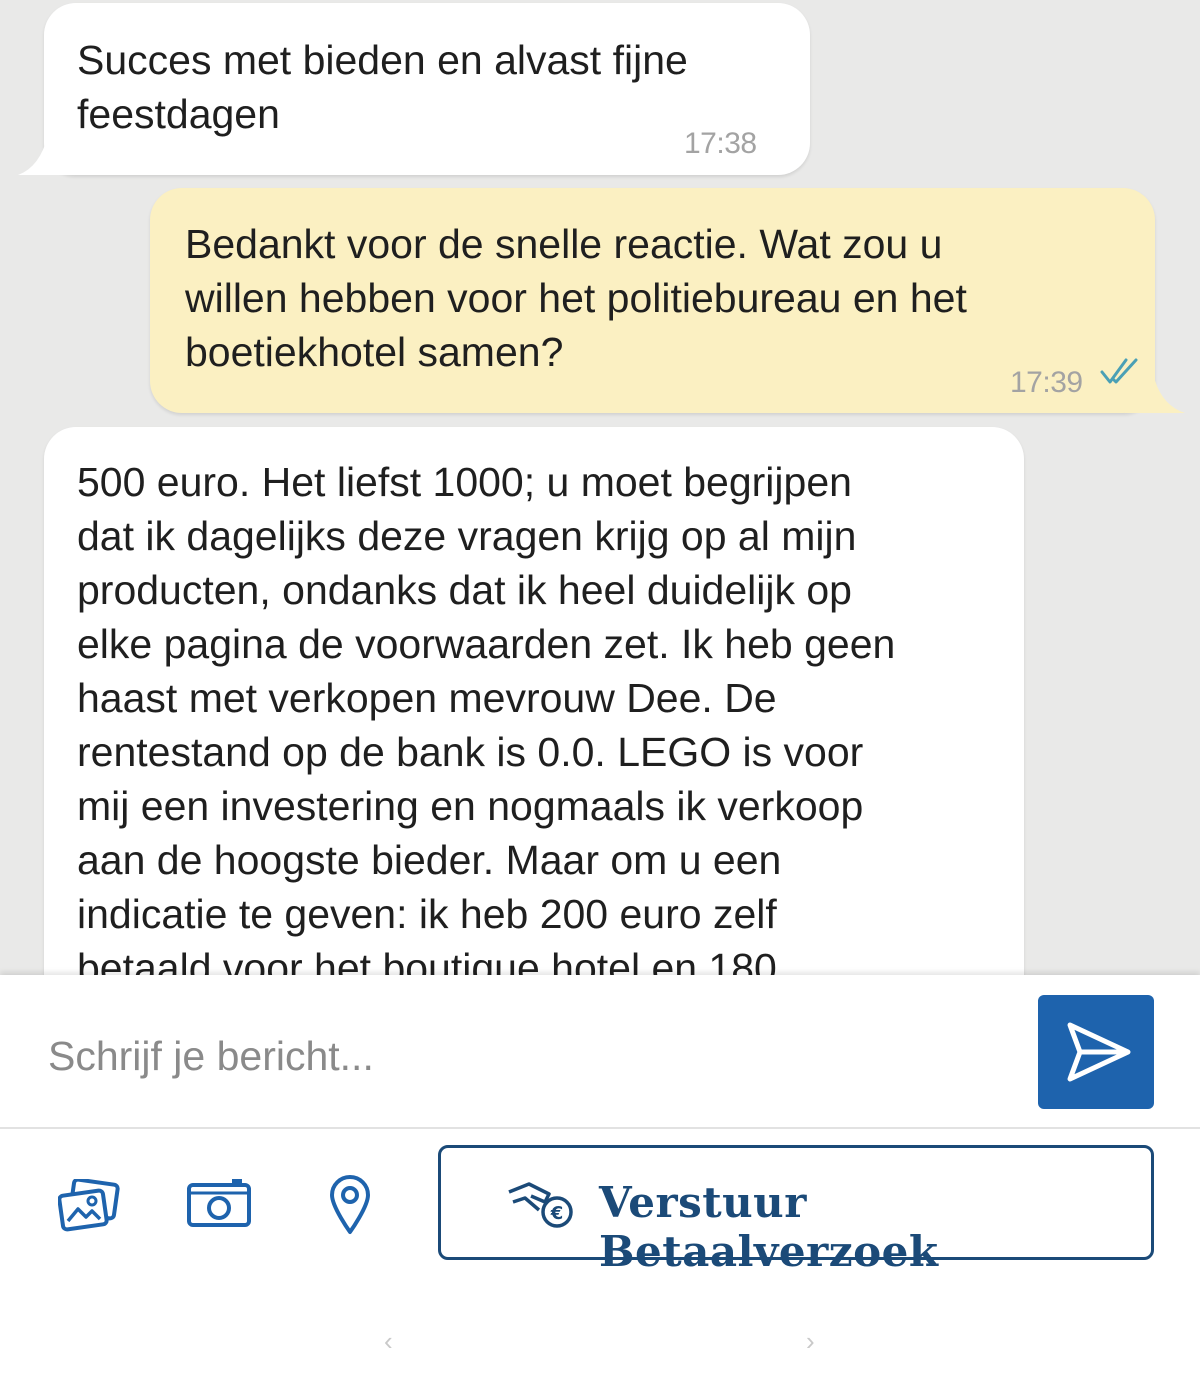 The width and height of the screenshot is (1200, 1374). Describe the element at coordinates (810, 1341) in the screenshot. I see `nav-forward-icon: ›` at that location.